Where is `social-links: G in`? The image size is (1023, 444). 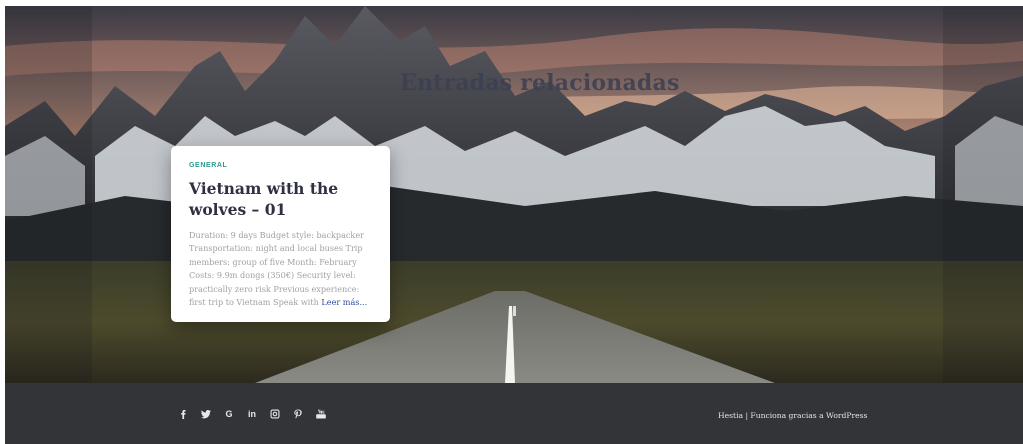
social-links: G in is located at coordinates (252, 414).